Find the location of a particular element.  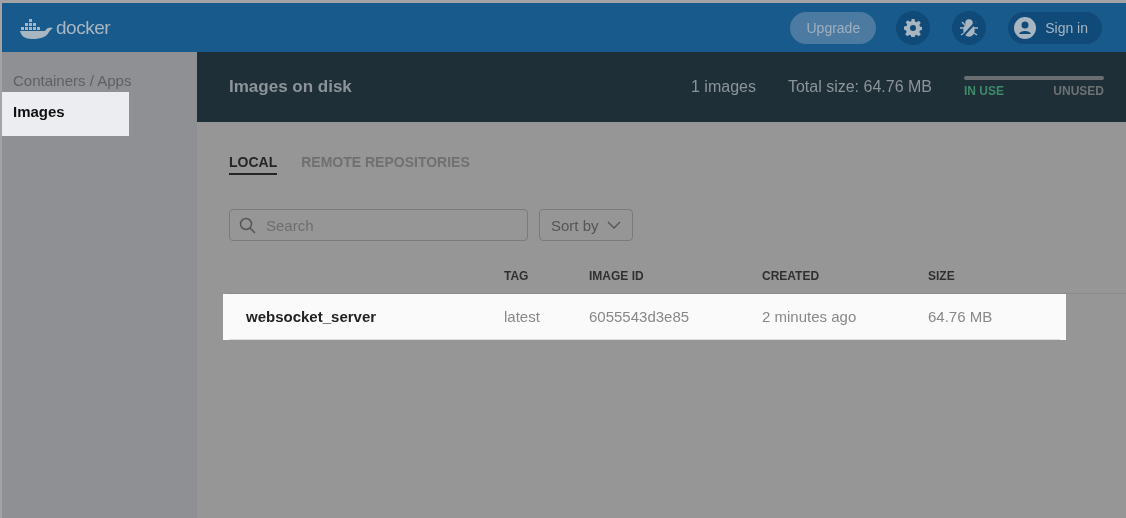

total-size: Total size: 64.76 MB is located at coordinates (859, 87).